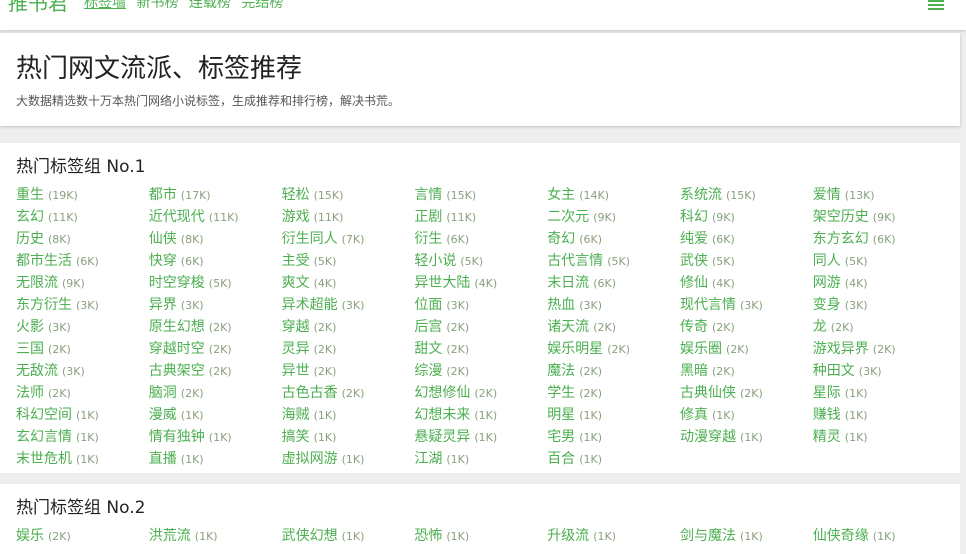  Describe the element at coordinates (854, 217) in the screenshot. I see `tag-link: 架空历史 (9K)` at that location.